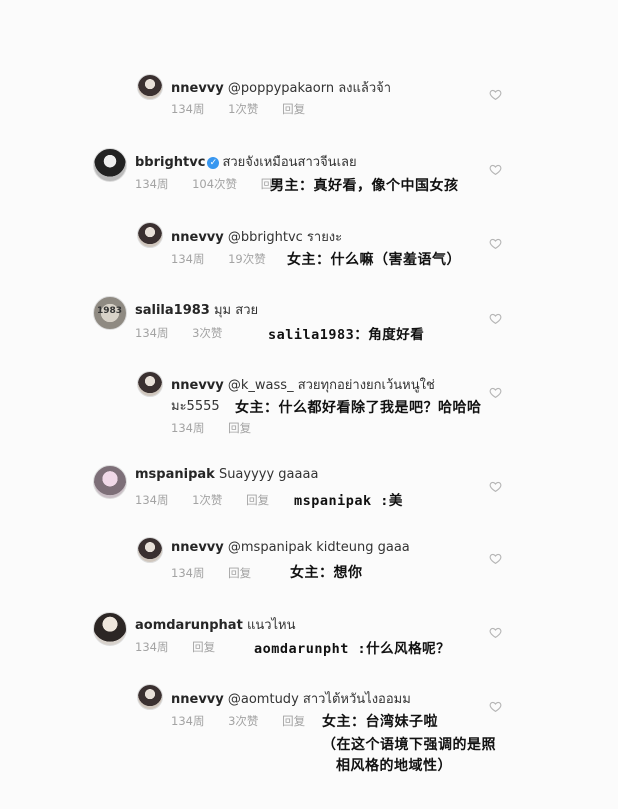  Describe the element at coordinates (309, 88) in the screenshot. I see `comment-text: @poppypakaorn ลงแล้วจ้า` at that location.